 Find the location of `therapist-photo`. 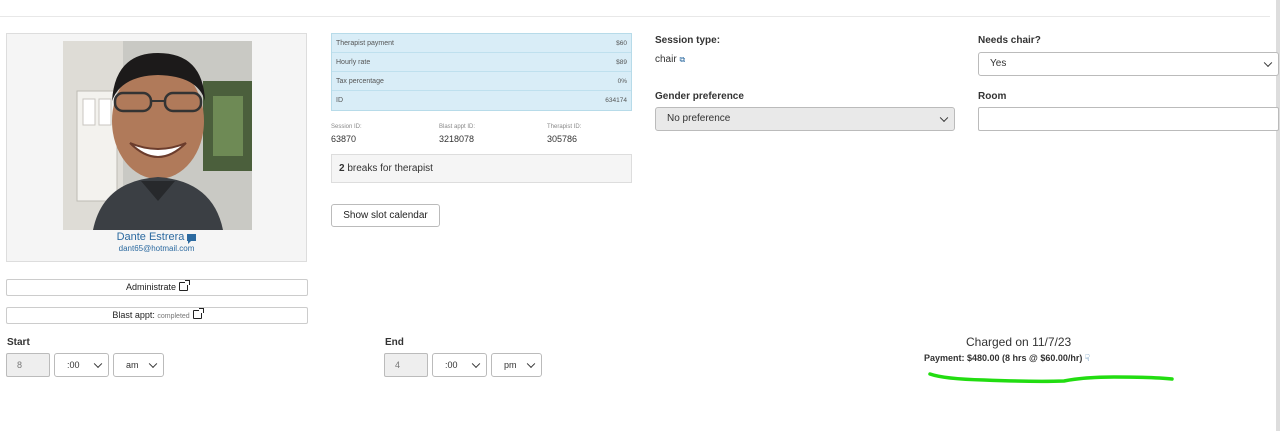

therapist-photo is located at coordinates (157, 135).